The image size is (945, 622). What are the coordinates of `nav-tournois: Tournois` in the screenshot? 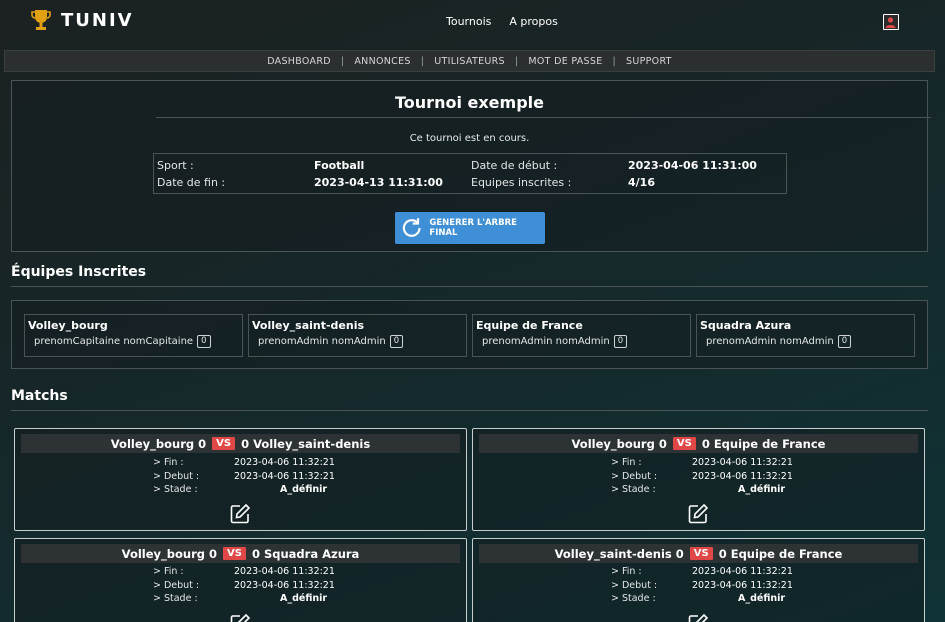 It's located at (468, 21).